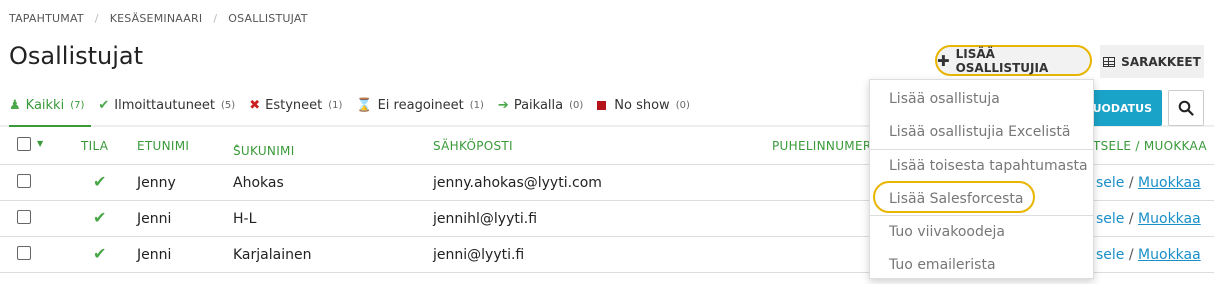  Describe the element at coordinates (503, 105) in the screenshot. I see `arrow-right-icon: ➔` at that location.